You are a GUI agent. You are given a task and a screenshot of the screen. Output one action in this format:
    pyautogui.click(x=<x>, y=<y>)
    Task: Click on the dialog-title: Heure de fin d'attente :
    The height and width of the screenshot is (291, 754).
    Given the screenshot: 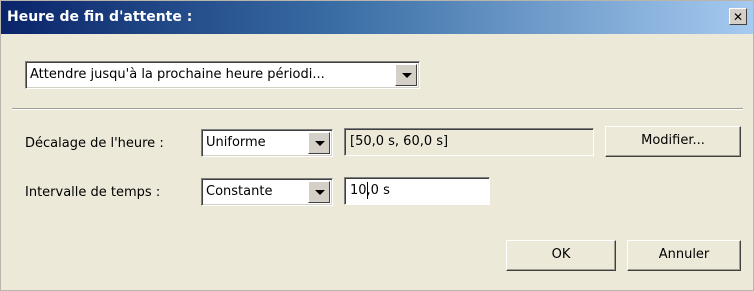 What is the action you would take?
    pyautogui.click(x=100, y=17)
    